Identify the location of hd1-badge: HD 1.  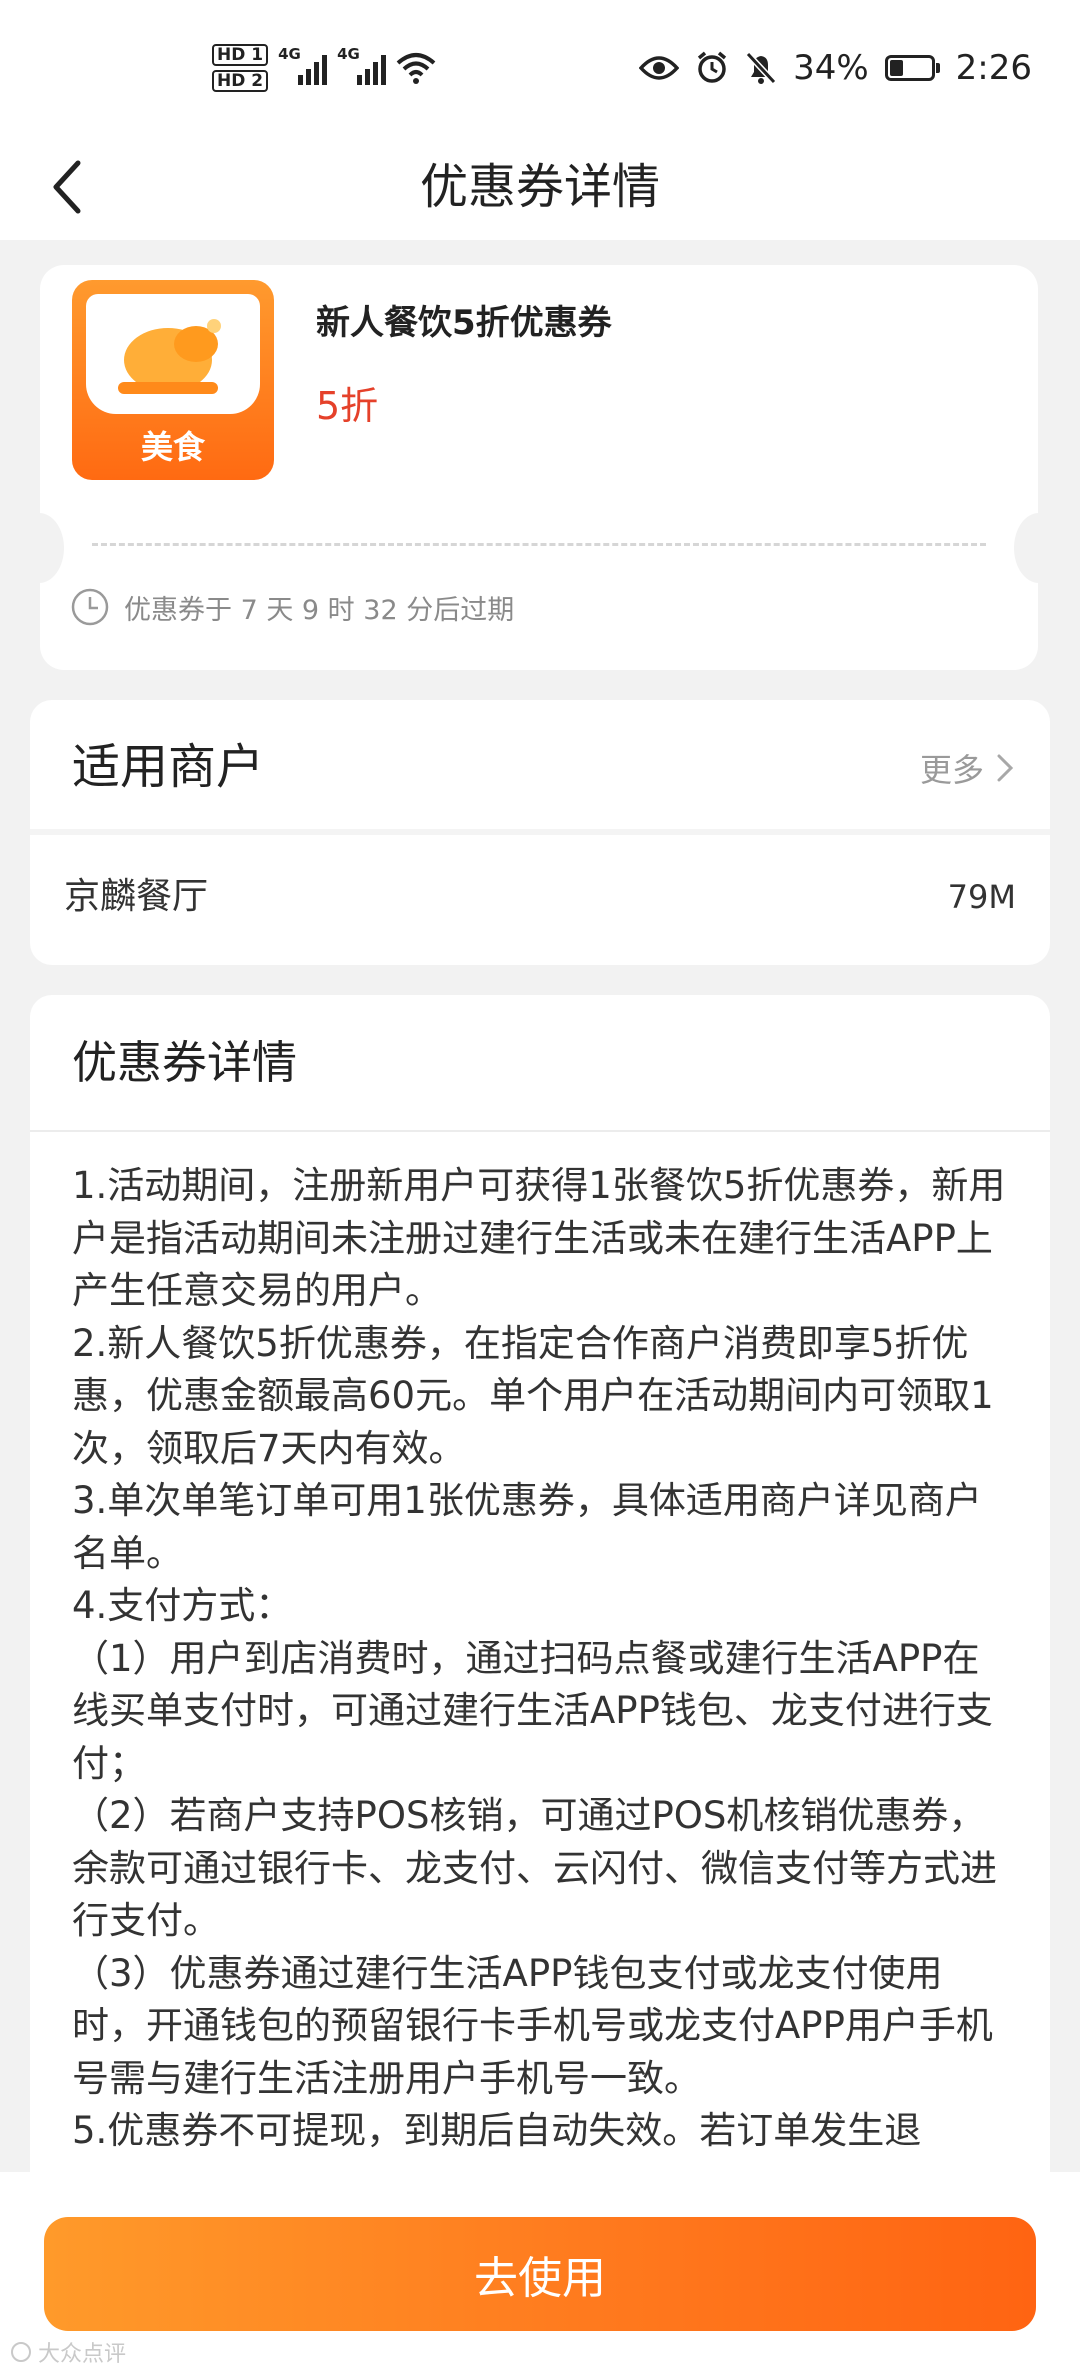
(240, 55).